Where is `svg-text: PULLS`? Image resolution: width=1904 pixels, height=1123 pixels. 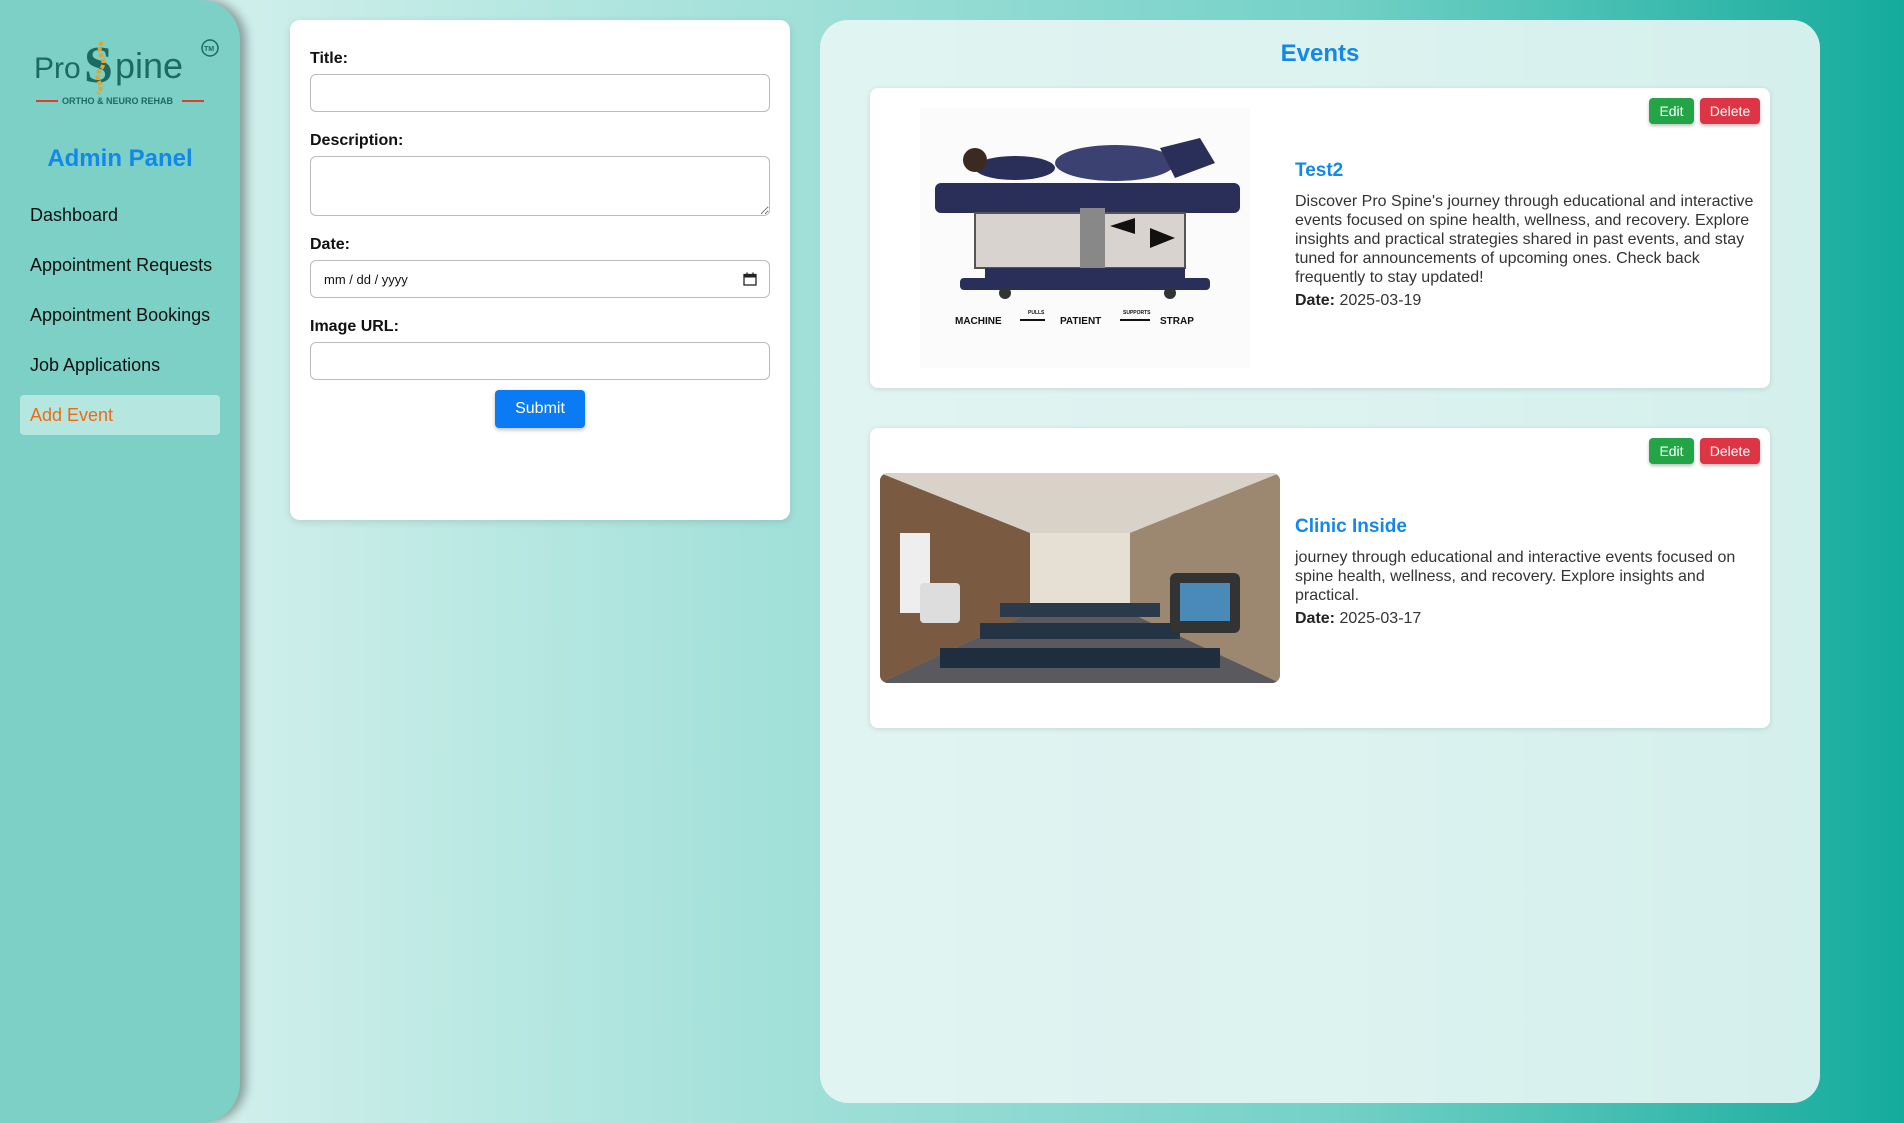 svg-text: PULLS is located at coordinates (1036, 313).